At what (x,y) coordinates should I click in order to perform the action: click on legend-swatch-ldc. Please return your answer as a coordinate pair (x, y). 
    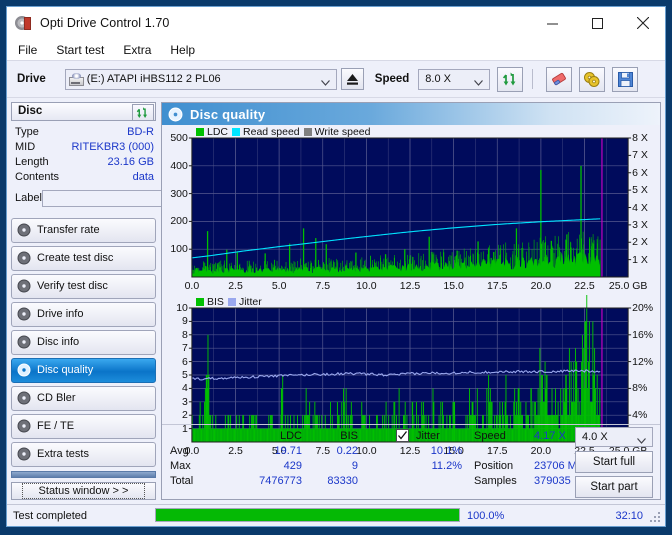
    Looking at the image, I should click on (200, 132).